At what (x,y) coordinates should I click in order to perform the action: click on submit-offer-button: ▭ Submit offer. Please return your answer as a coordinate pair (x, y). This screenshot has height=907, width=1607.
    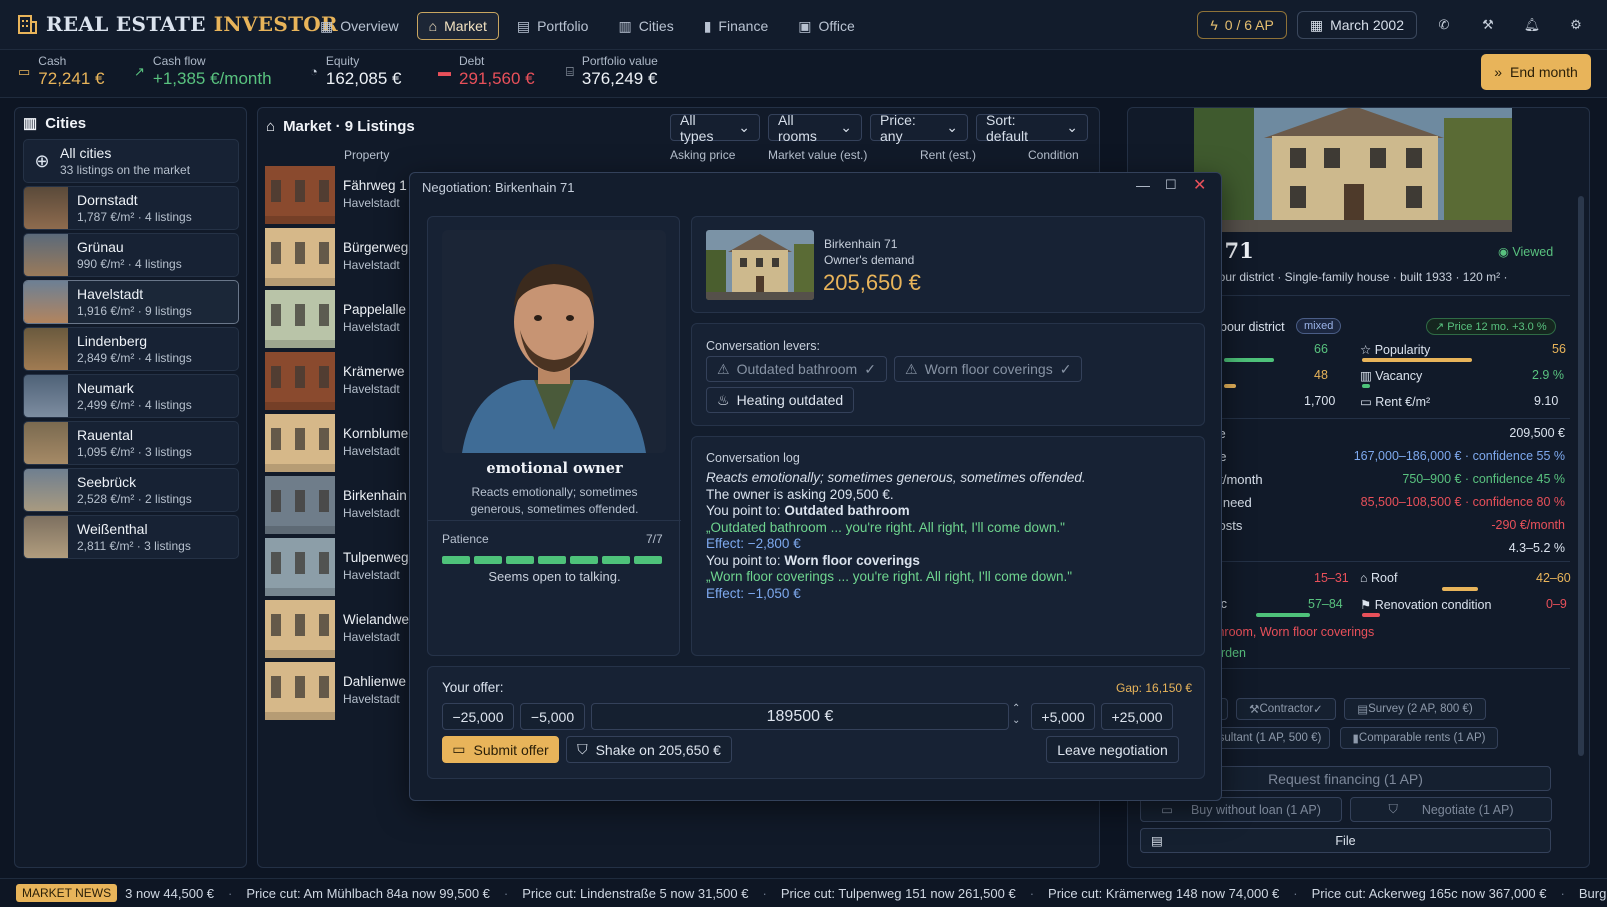
    Looking at the image, I should click on (500, 749).